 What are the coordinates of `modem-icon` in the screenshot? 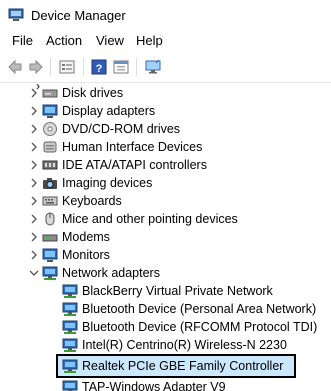 It's located at (50, 238).